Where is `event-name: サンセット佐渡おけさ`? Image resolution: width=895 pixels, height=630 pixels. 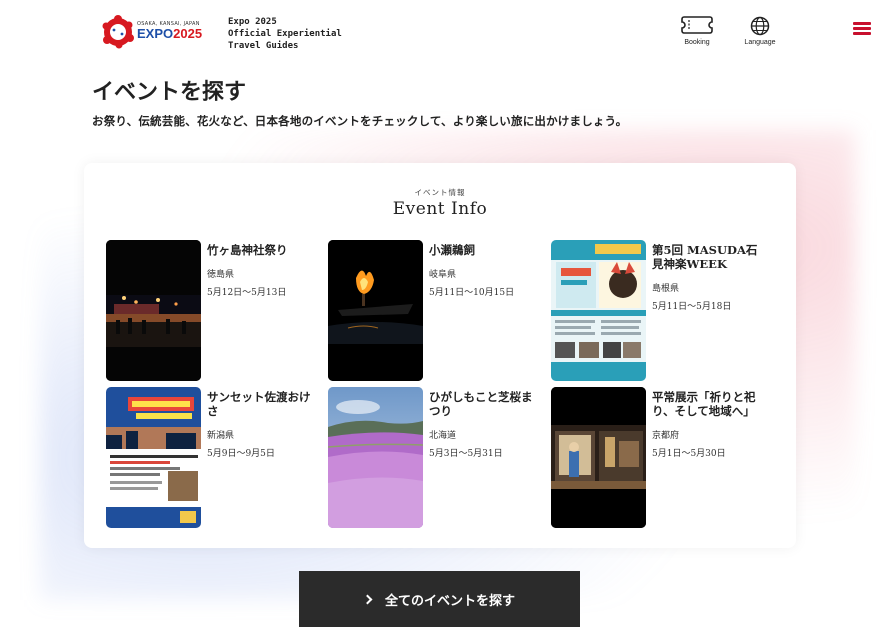 event-name: サンセット佐渡おけさ is located at coordinates (263, 404).